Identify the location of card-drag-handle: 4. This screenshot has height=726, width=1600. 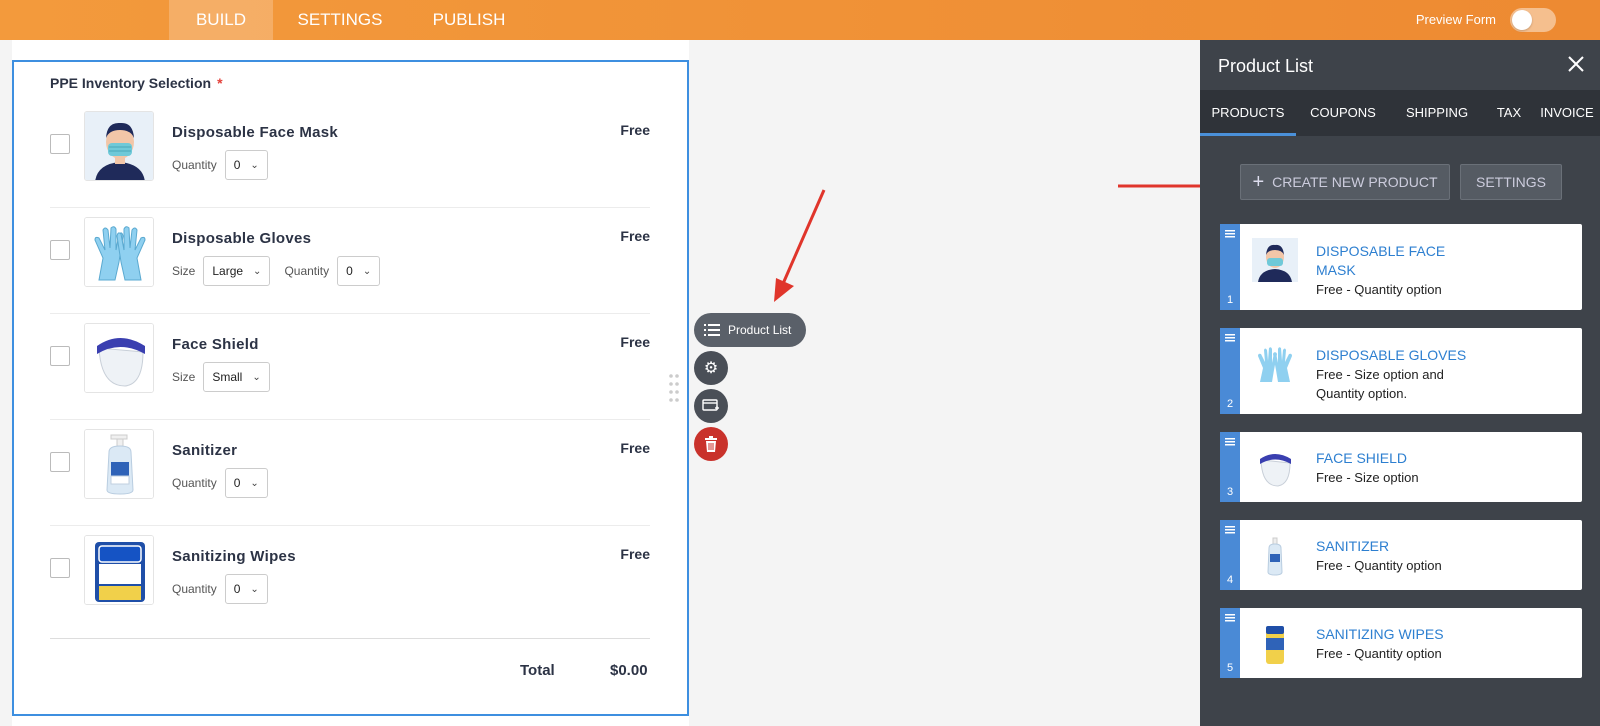
(1230, 555).